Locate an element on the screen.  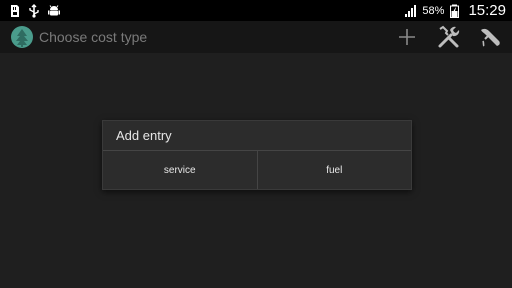
action-bar-buttons is located at coordinates (449, 37).